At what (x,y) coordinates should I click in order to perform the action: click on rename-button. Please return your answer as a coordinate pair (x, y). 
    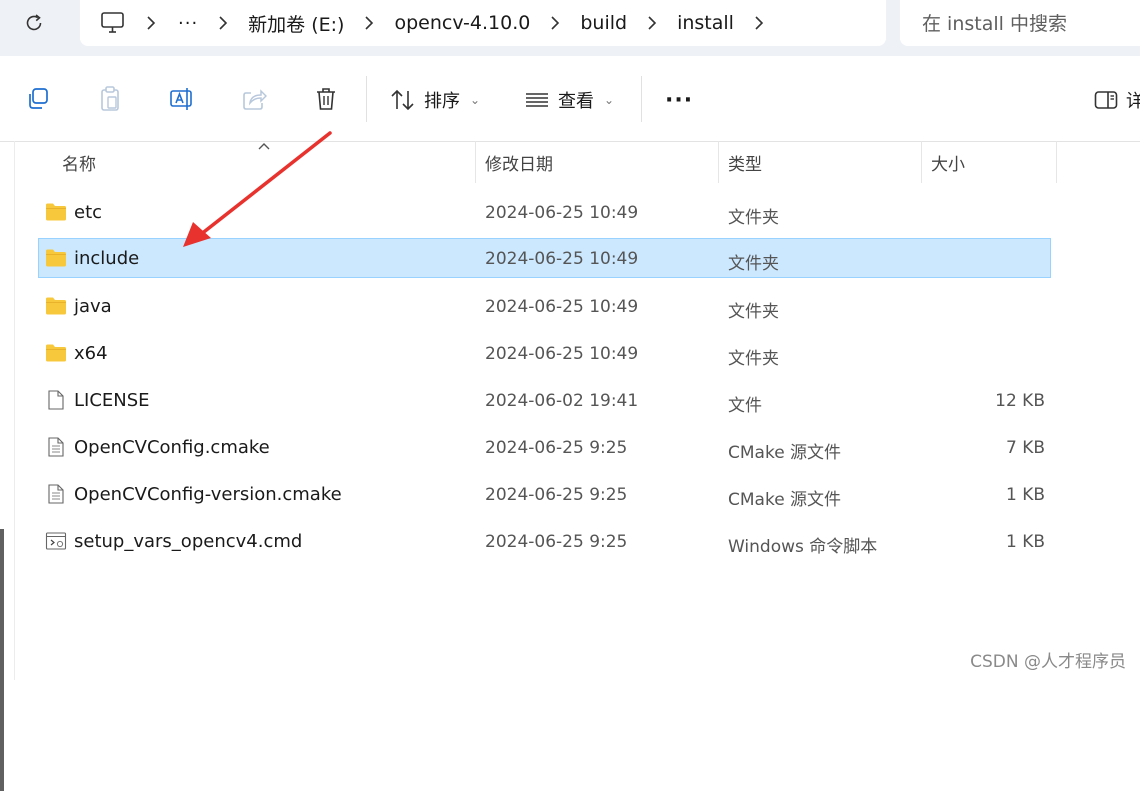
    Looking at the image, I should click on (182, 99).